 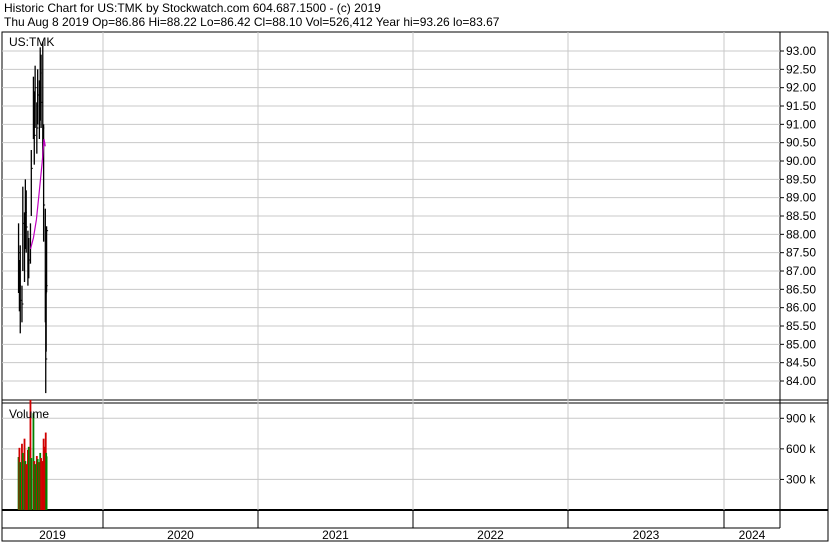 I want to click on y-tick-label: 92.00, so click(x=801, y=88).